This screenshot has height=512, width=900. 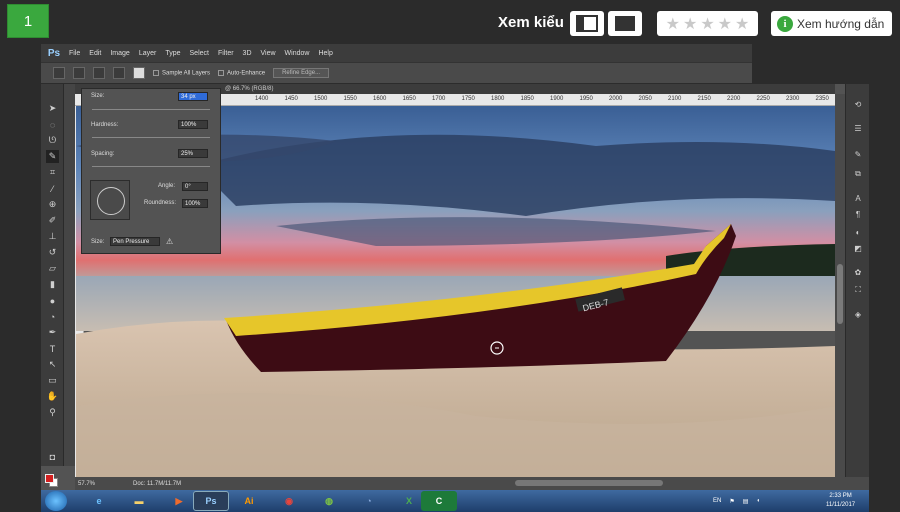 I want to click on pen-tool-icon: ✒, so click(x=52, y=332).